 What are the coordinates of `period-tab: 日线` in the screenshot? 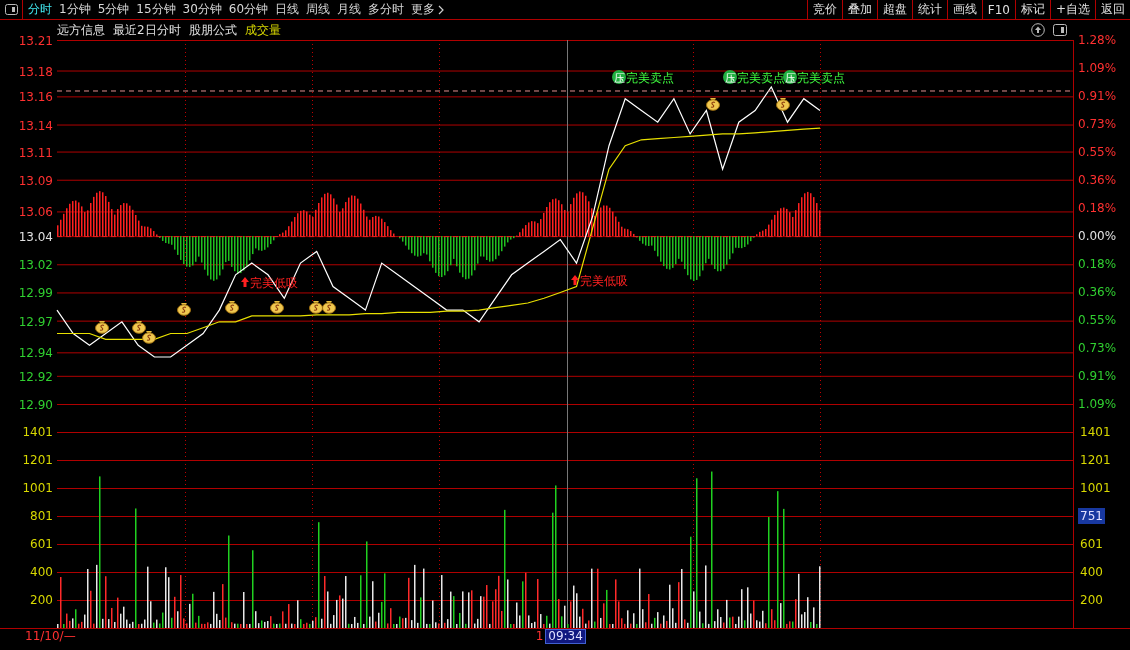 It's located at (287, 9).